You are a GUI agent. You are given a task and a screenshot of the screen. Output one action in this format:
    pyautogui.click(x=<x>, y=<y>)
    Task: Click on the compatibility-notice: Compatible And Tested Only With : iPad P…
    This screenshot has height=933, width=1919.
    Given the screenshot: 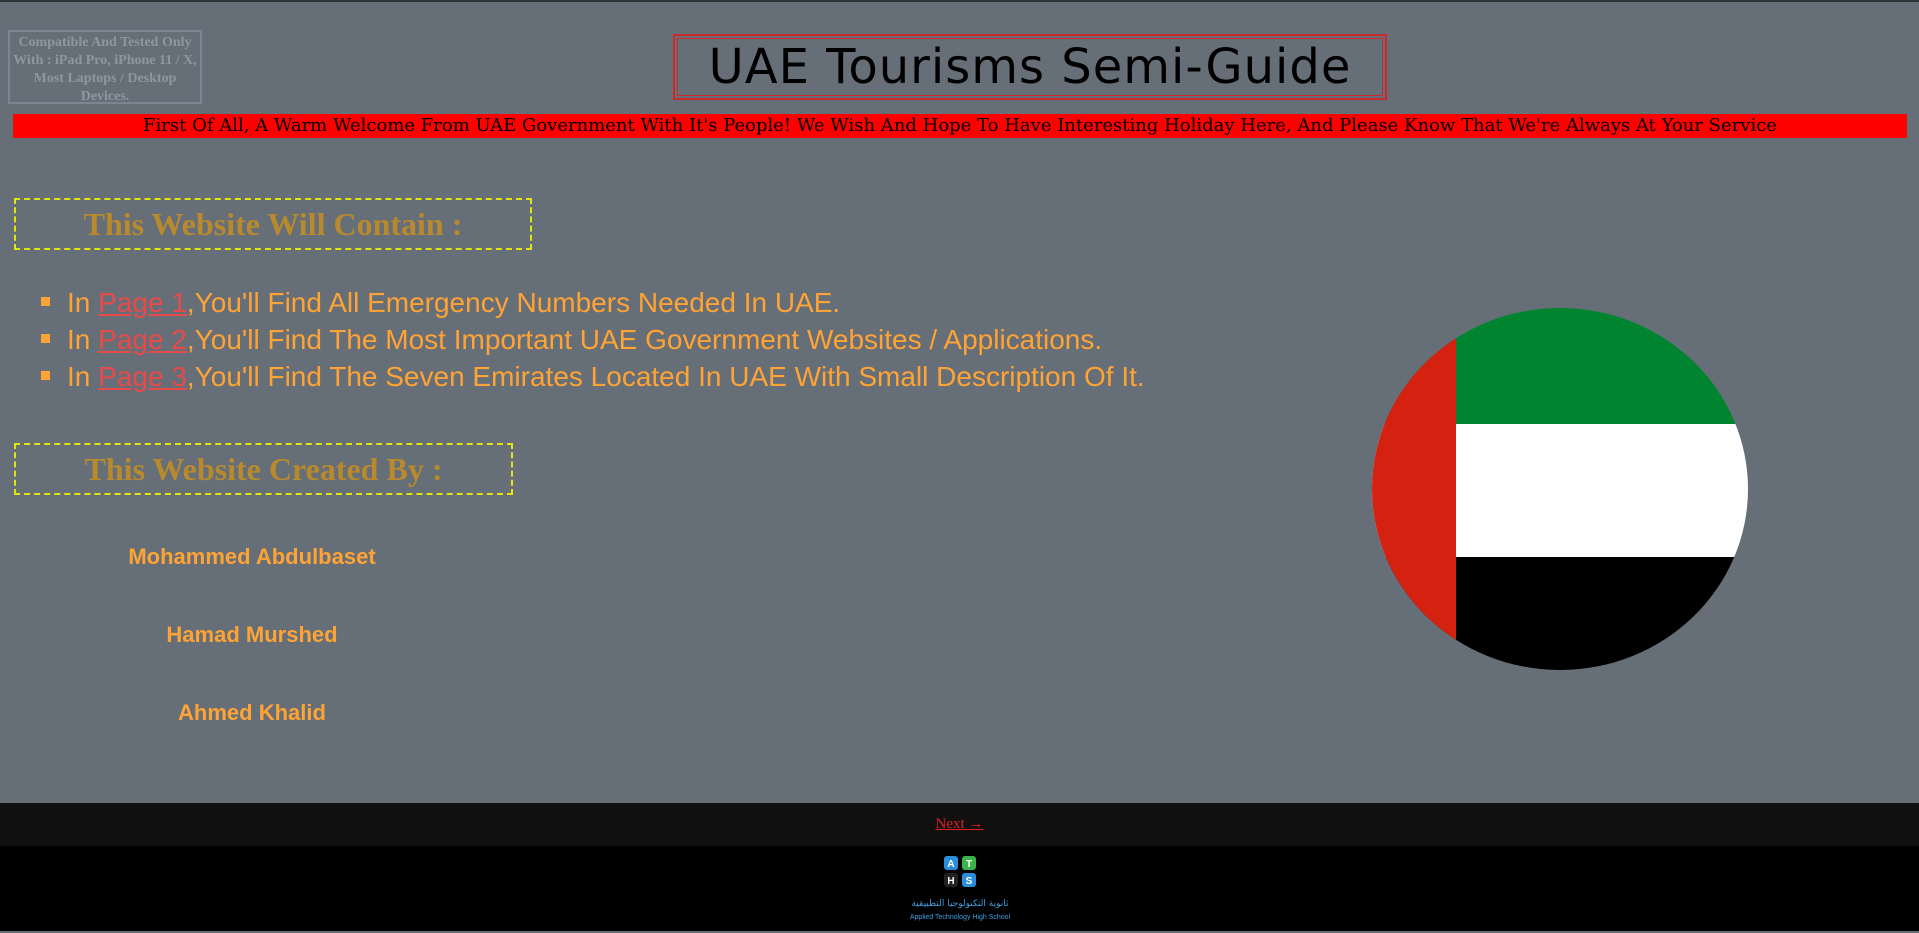 What is the action you would take?
    pyautogui.click(x=105, y=67)
    